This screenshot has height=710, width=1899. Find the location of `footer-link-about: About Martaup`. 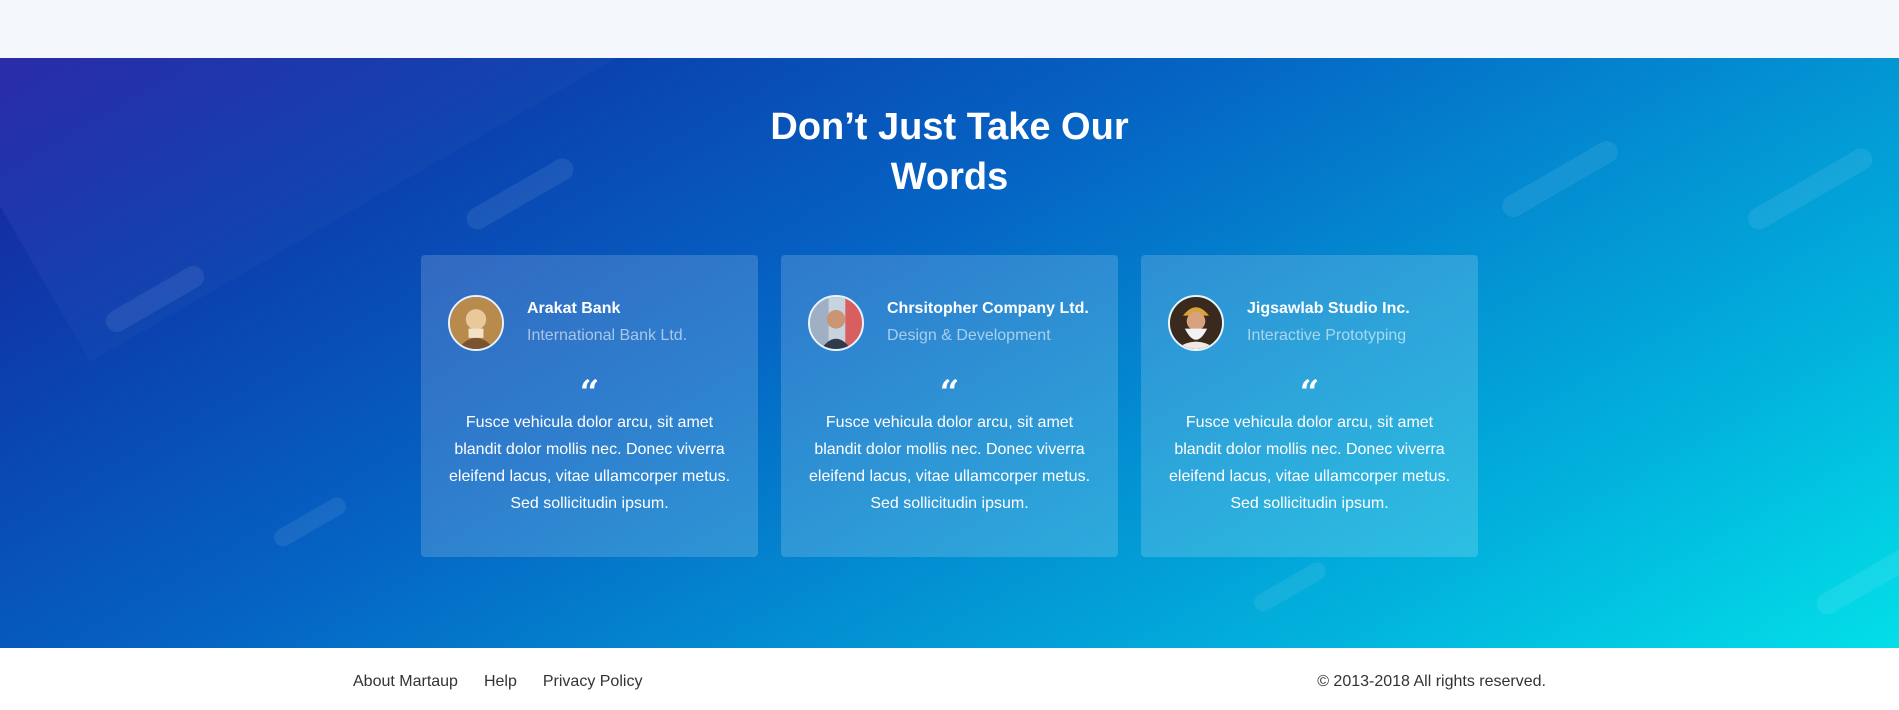

footer-link-about: About Martaup is located at coordinates (405, 682).